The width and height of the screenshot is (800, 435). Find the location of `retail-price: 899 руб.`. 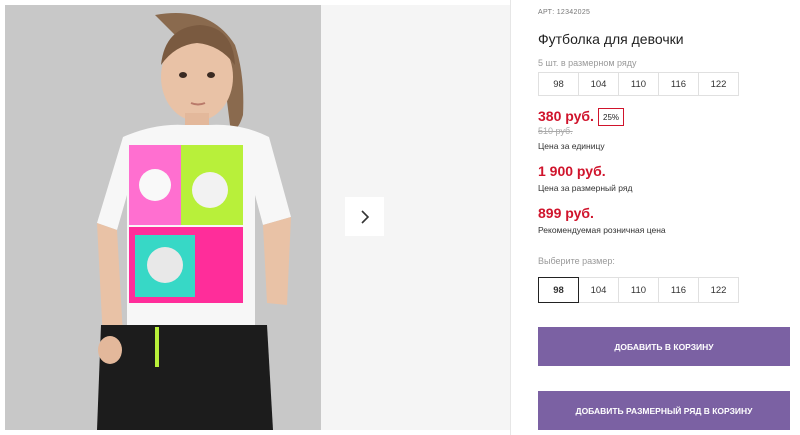

retail-price: 899 руб. is located at coordinates (566, 213).